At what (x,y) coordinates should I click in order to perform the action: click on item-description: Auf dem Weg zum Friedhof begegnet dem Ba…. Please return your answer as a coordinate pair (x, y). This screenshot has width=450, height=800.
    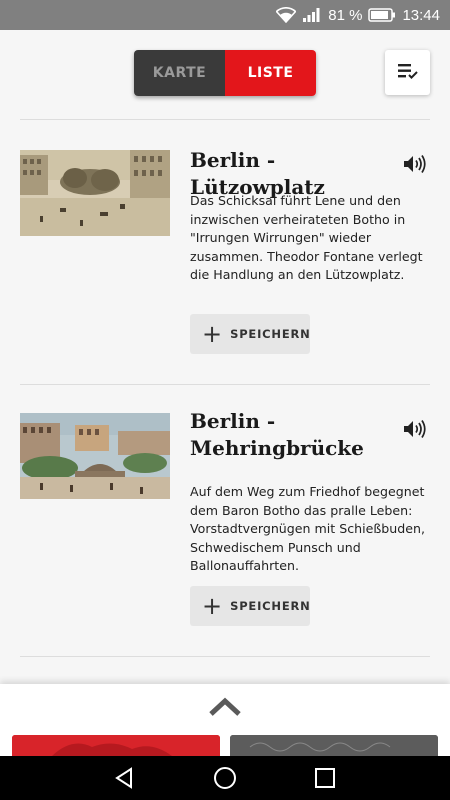
    Looking at the image, I should click on (308, 528).